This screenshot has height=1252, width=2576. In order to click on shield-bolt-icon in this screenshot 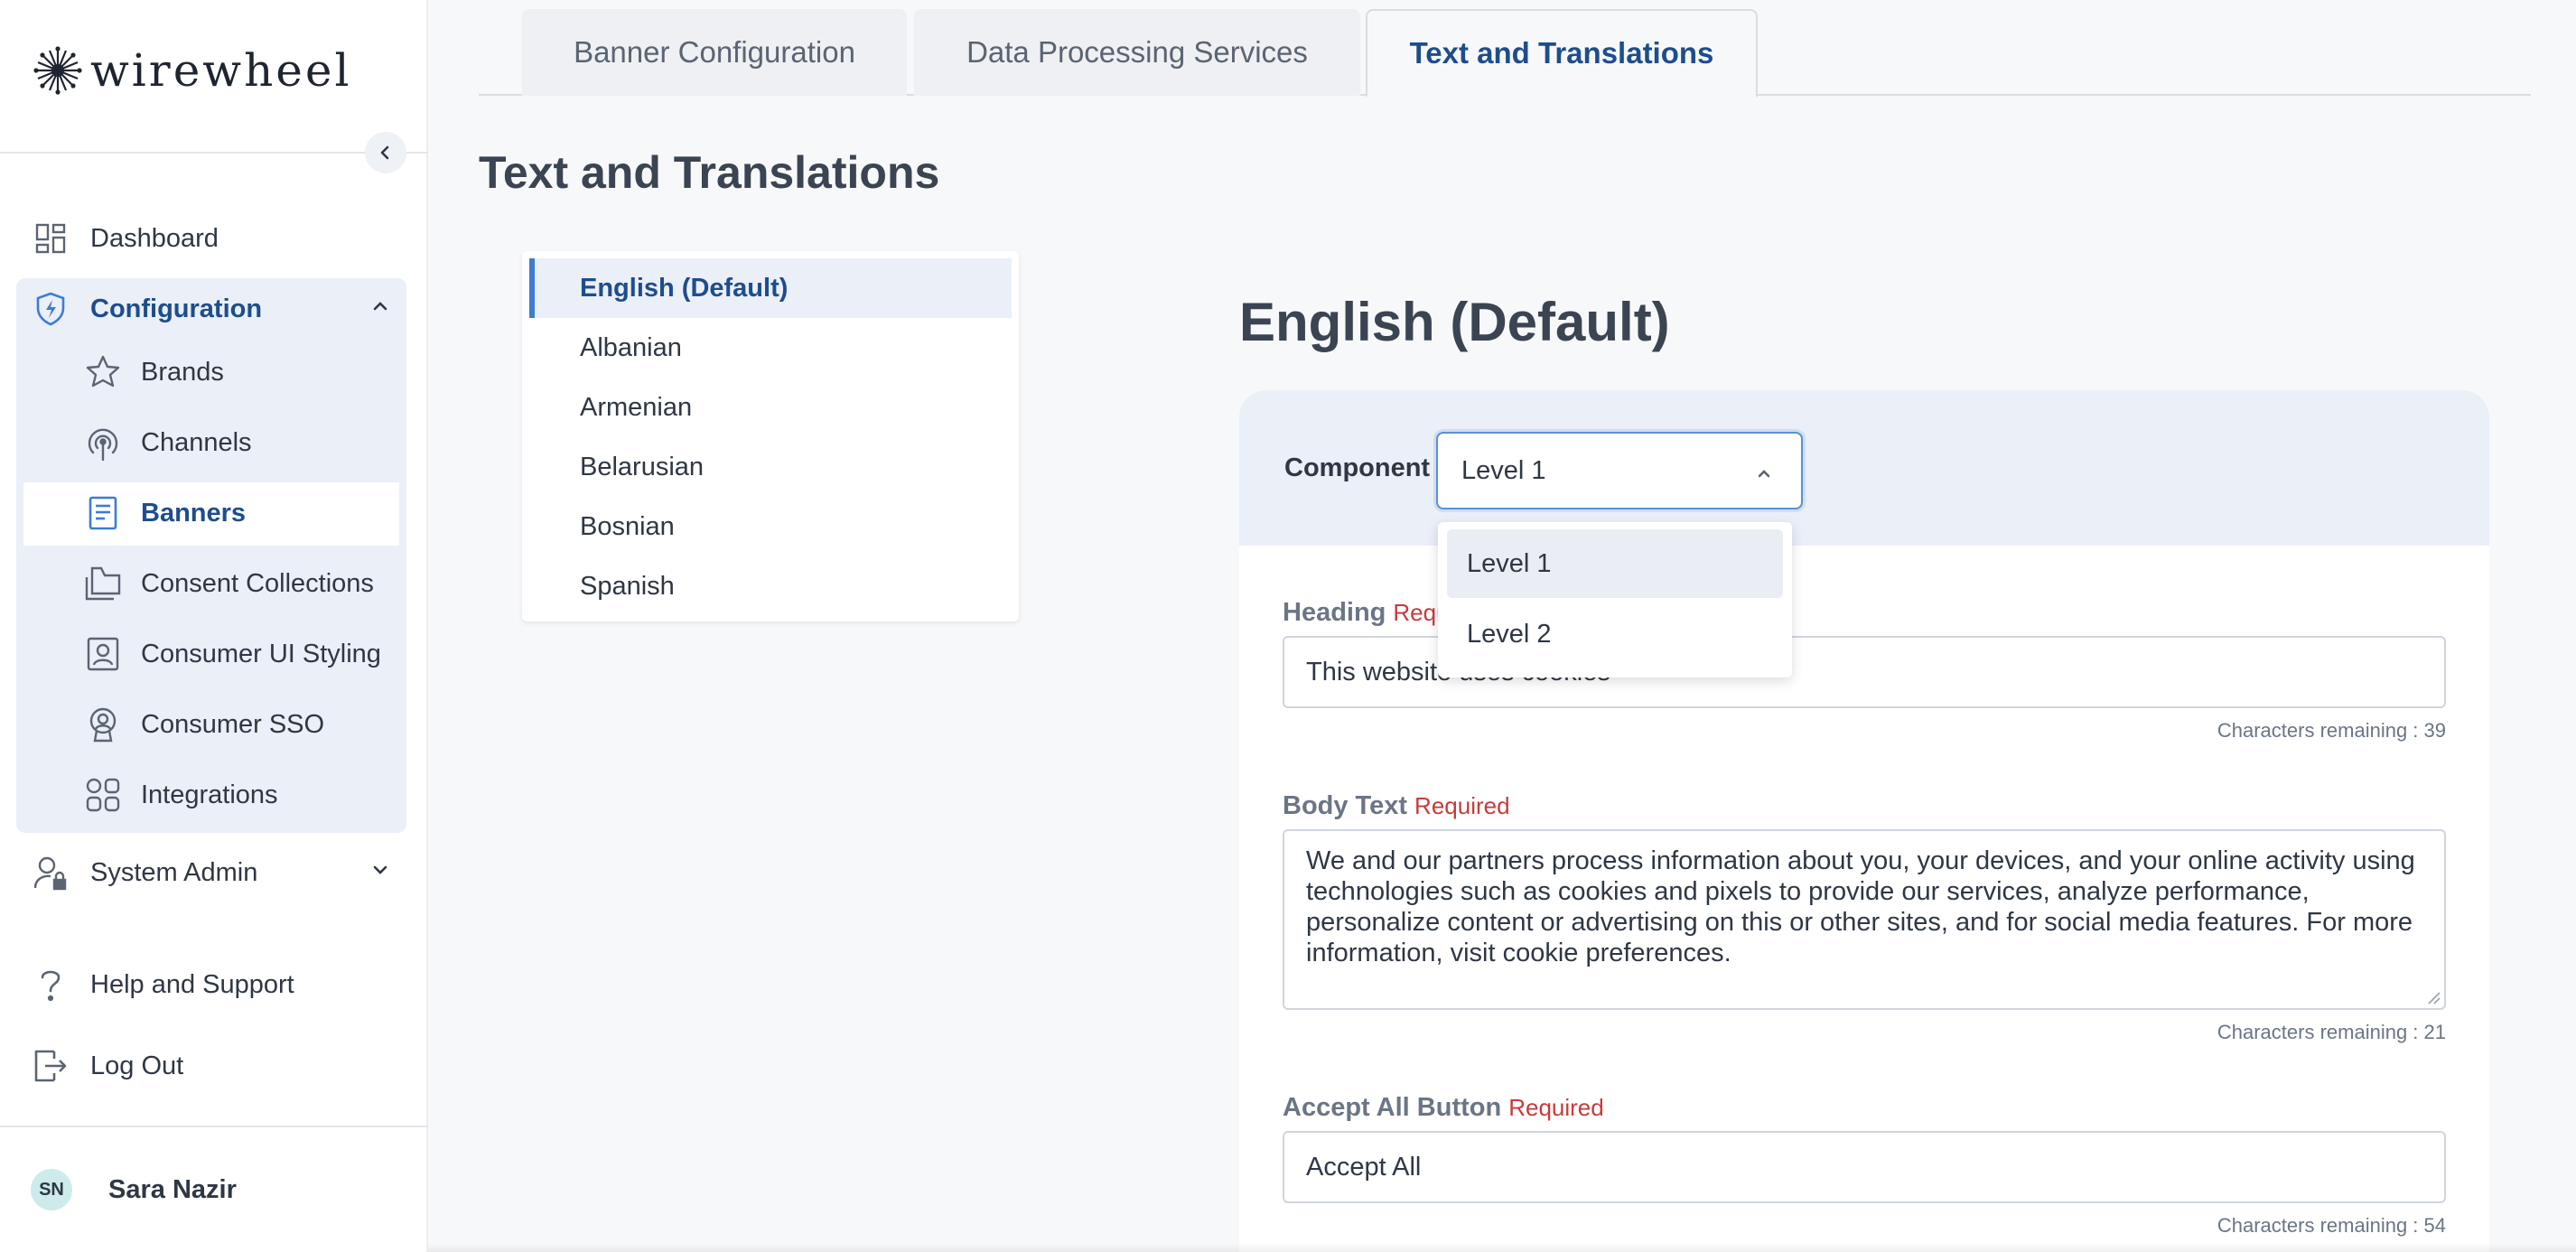, I will do `click(51, 309)`.